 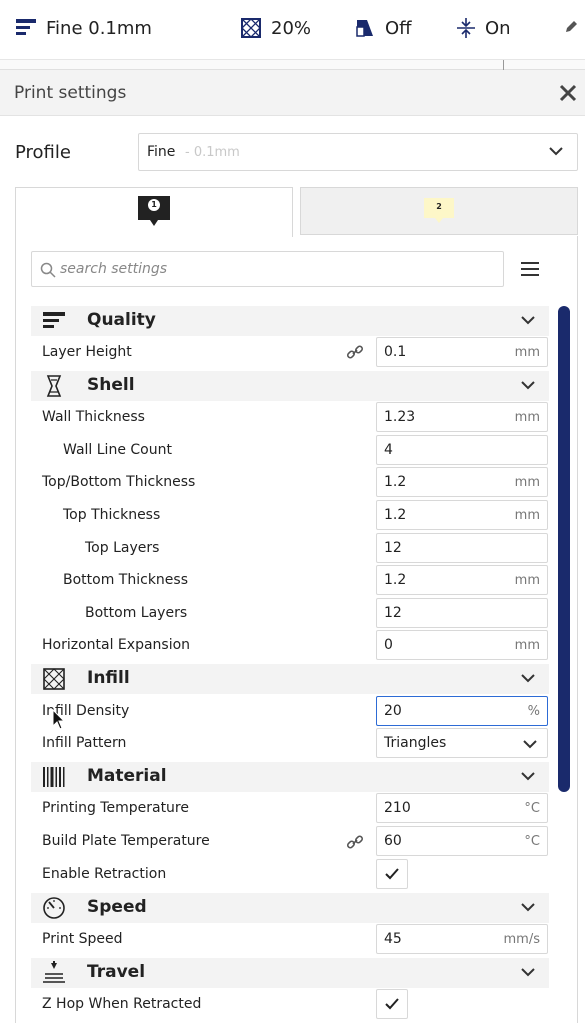 I want to click on material-icon, so click(x=54, y=777).